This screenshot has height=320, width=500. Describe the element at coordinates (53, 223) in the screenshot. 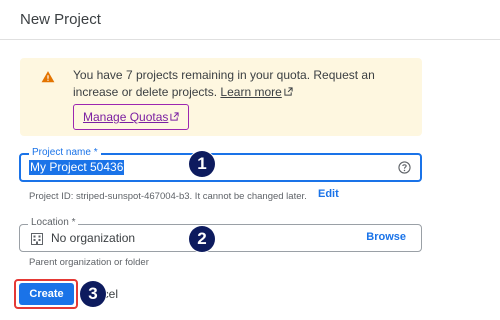

I see `location-label: Location *` at that location.